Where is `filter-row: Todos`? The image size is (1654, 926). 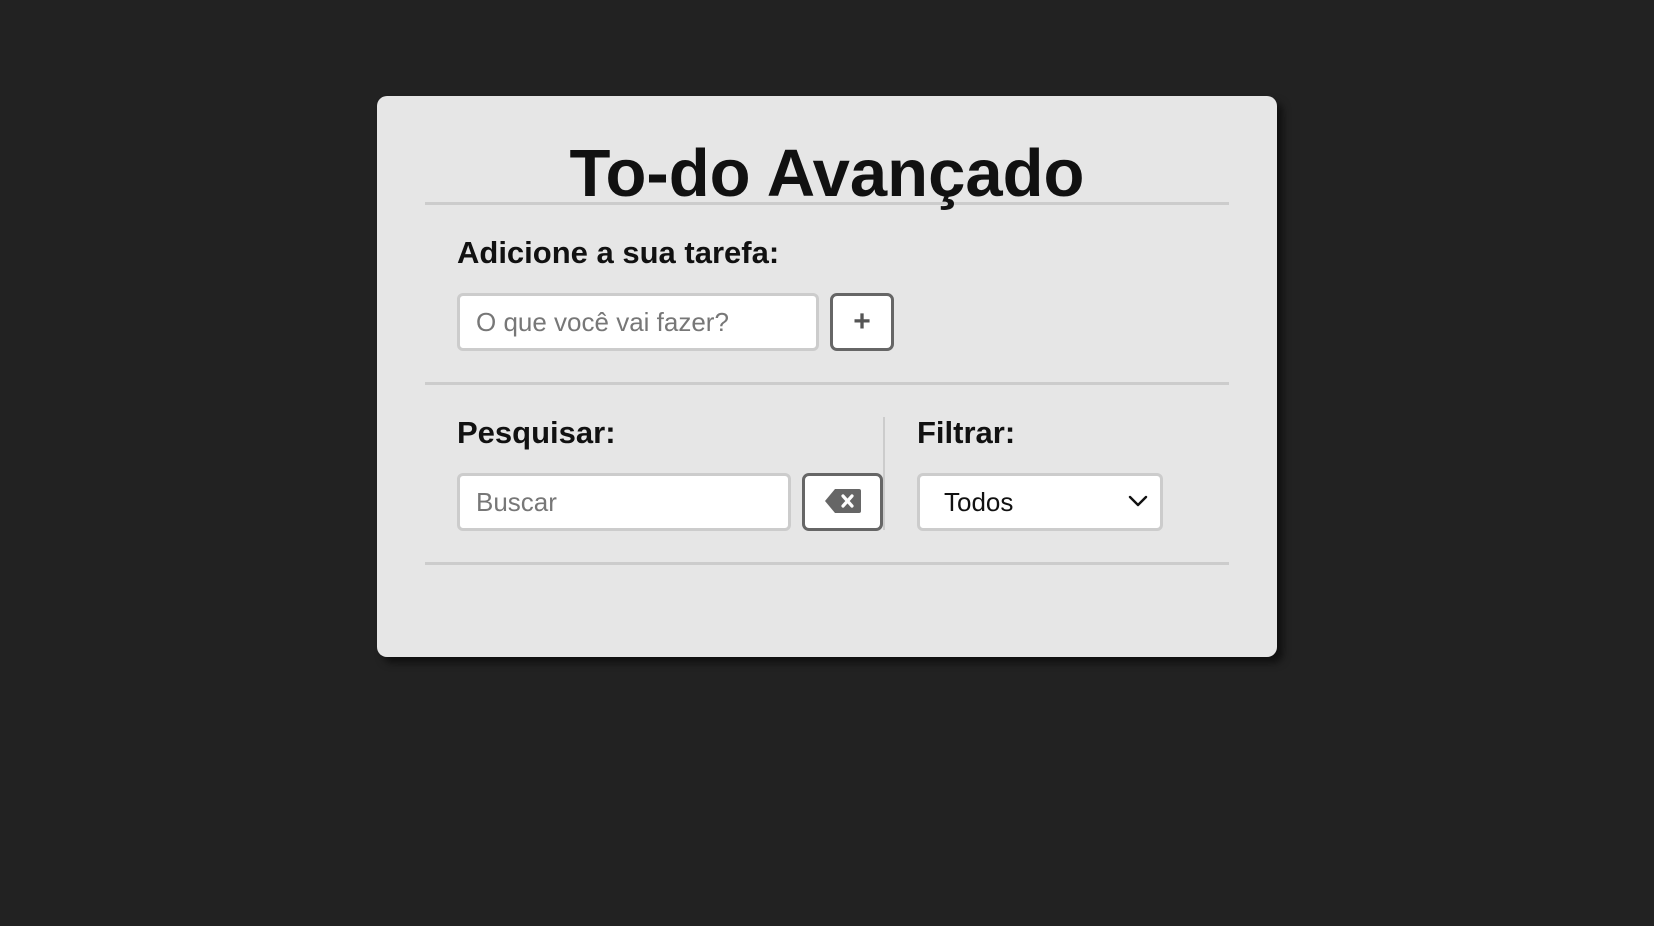 filter-row: Todos is located at coordinates (1040, 502).